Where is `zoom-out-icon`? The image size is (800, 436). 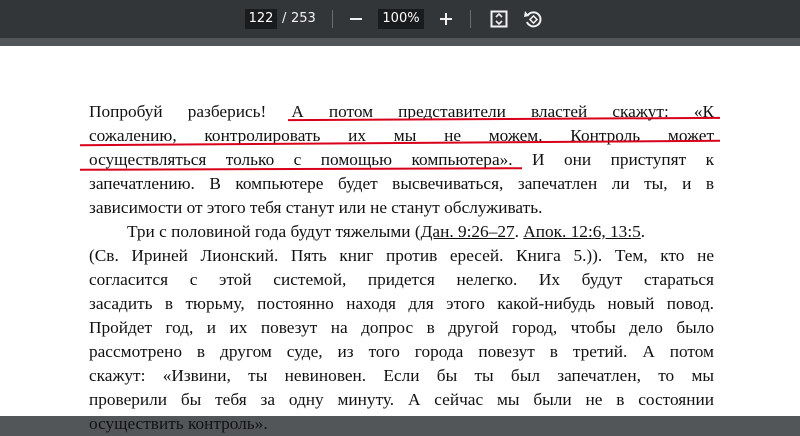
zoom-out-icon is located at coordinates (356, 19).